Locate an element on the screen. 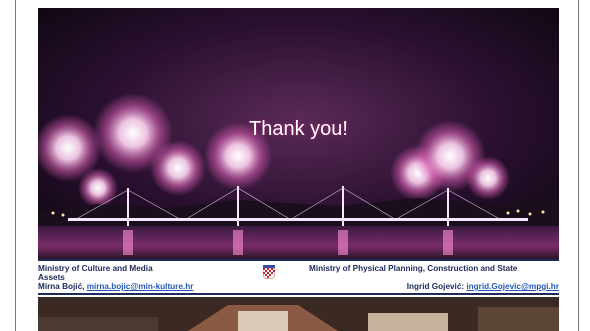 The width and height of the screenshot is (590, 331). left-organization-line2: Assets is located at coordinates (51, 277).